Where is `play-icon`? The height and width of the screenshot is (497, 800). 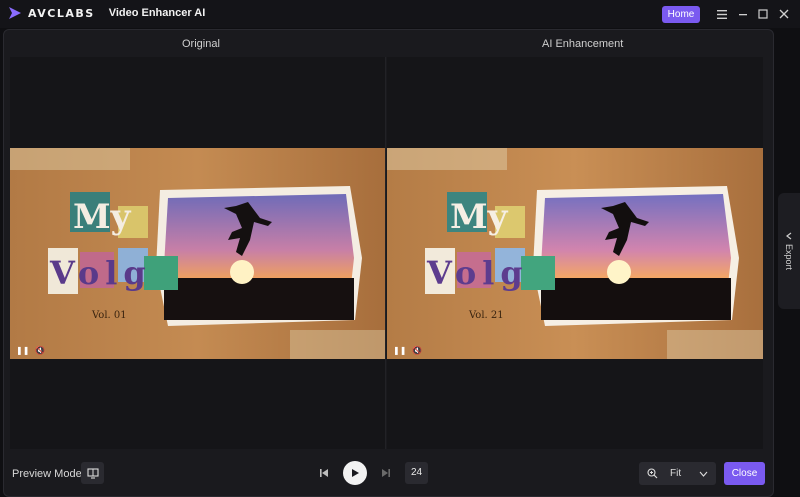
play-icon is located at coordinates (355, 473).